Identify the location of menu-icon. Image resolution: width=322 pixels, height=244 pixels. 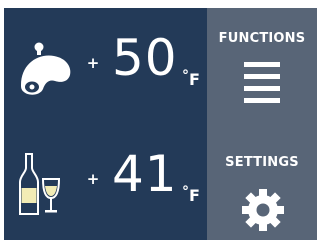
(262, 83).